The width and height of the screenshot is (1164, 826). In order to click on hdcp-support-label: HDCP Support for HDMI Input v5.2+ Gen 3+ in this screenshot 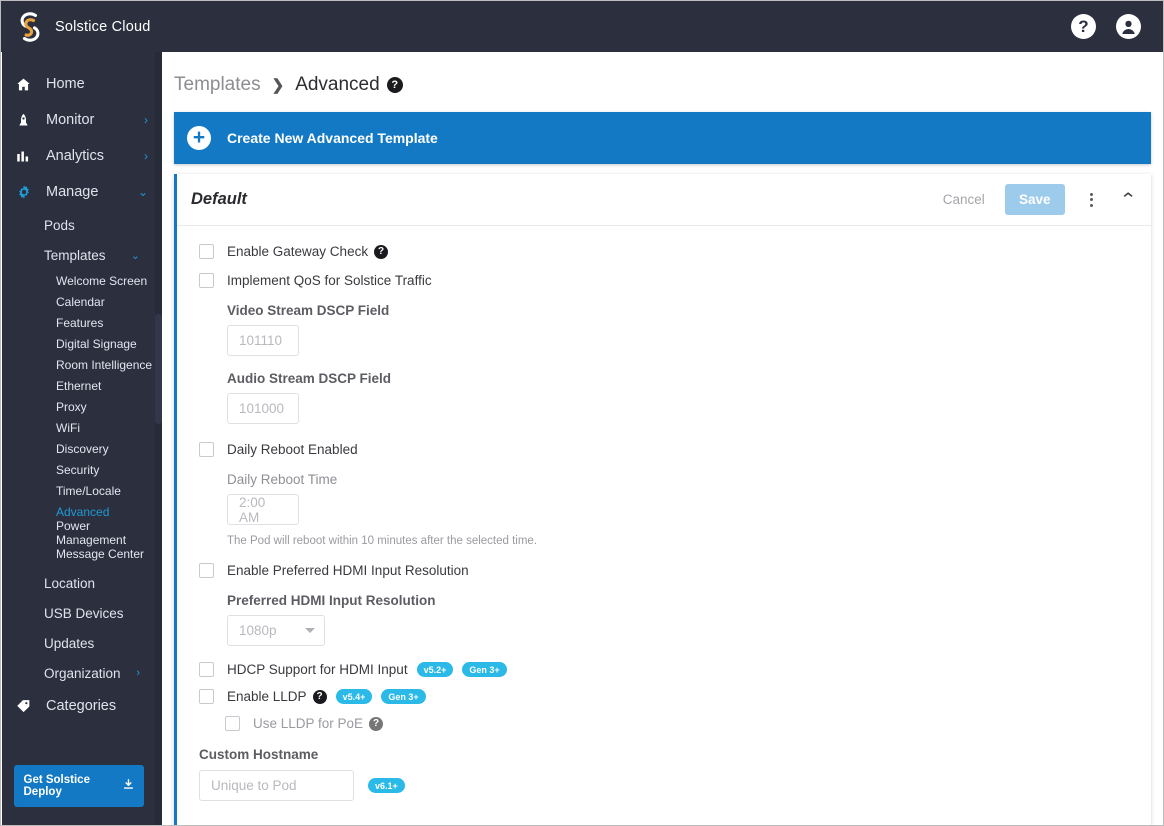, I will do `click(367, 669)`.